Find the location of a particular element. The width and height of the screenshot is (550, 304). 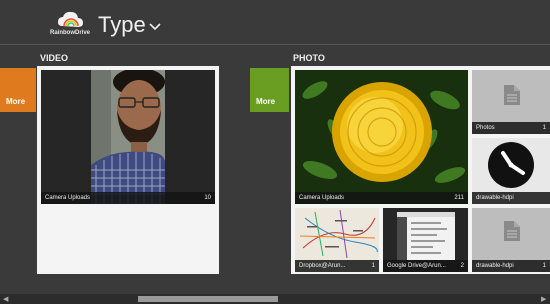

video-tile-camera-uploads: Camera Uploads 10 is located at coordinates (128, 137).